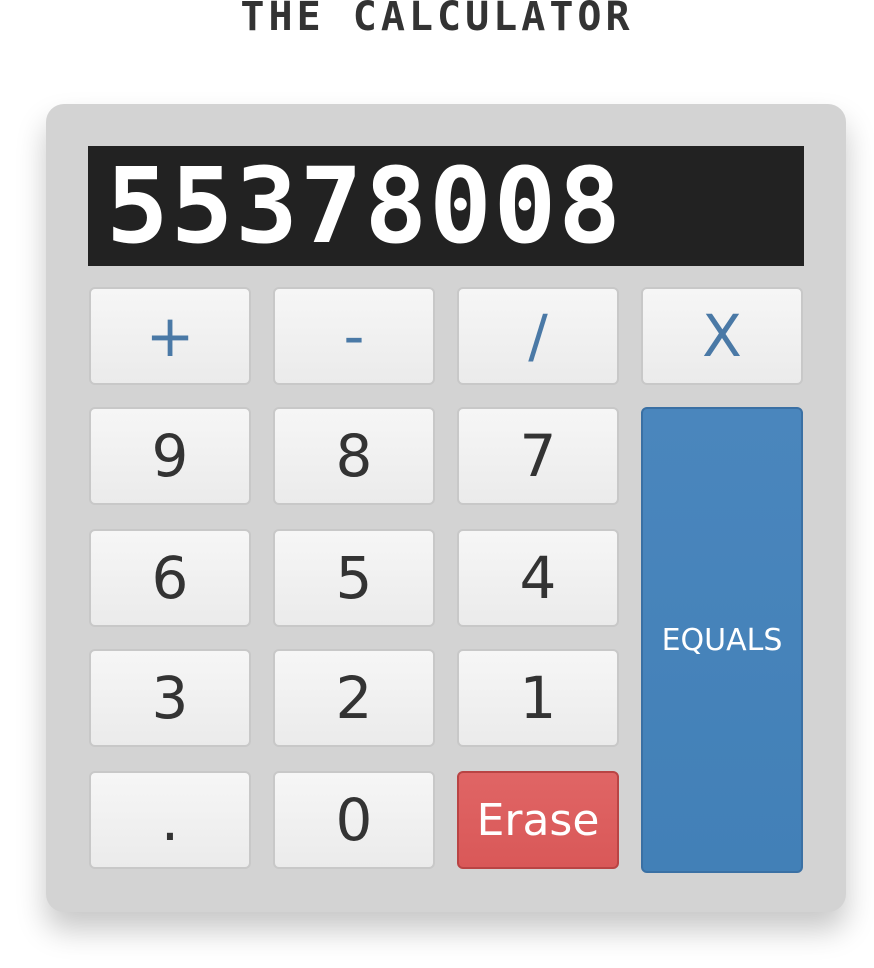 The height and width of the screenshot is (968, 874). What do you see at coordinates (437, 20) in the screenshot?
I see `page-title: THE CALCULATOR` at bounding box center [437, 20].